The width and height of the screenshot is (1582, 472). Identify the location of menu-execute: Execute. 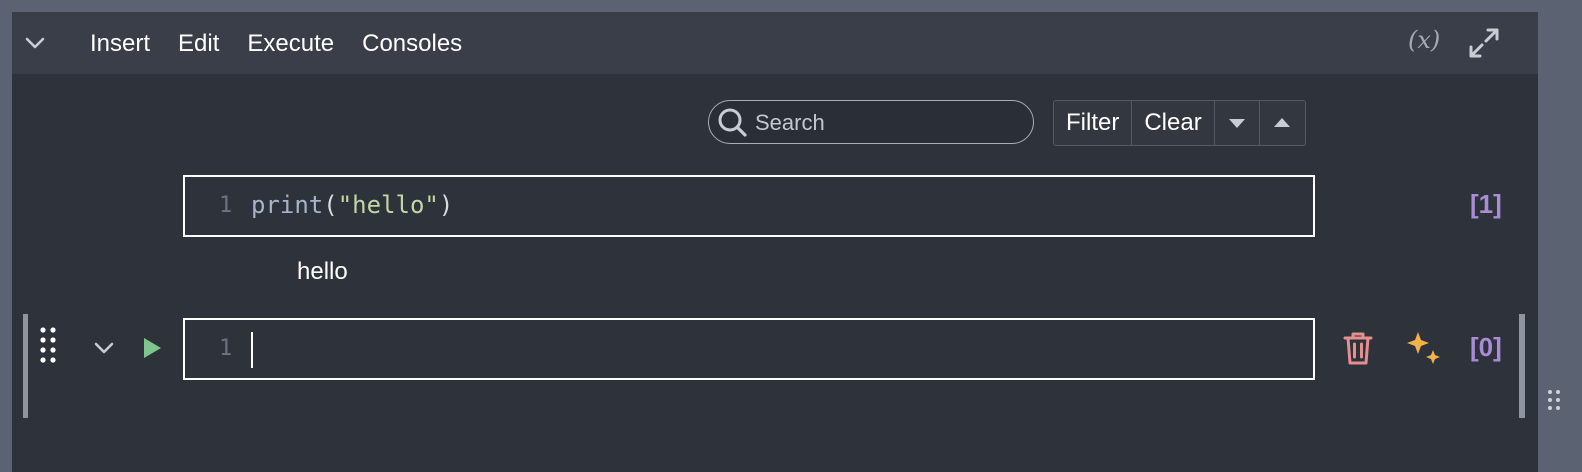
(290, 44).